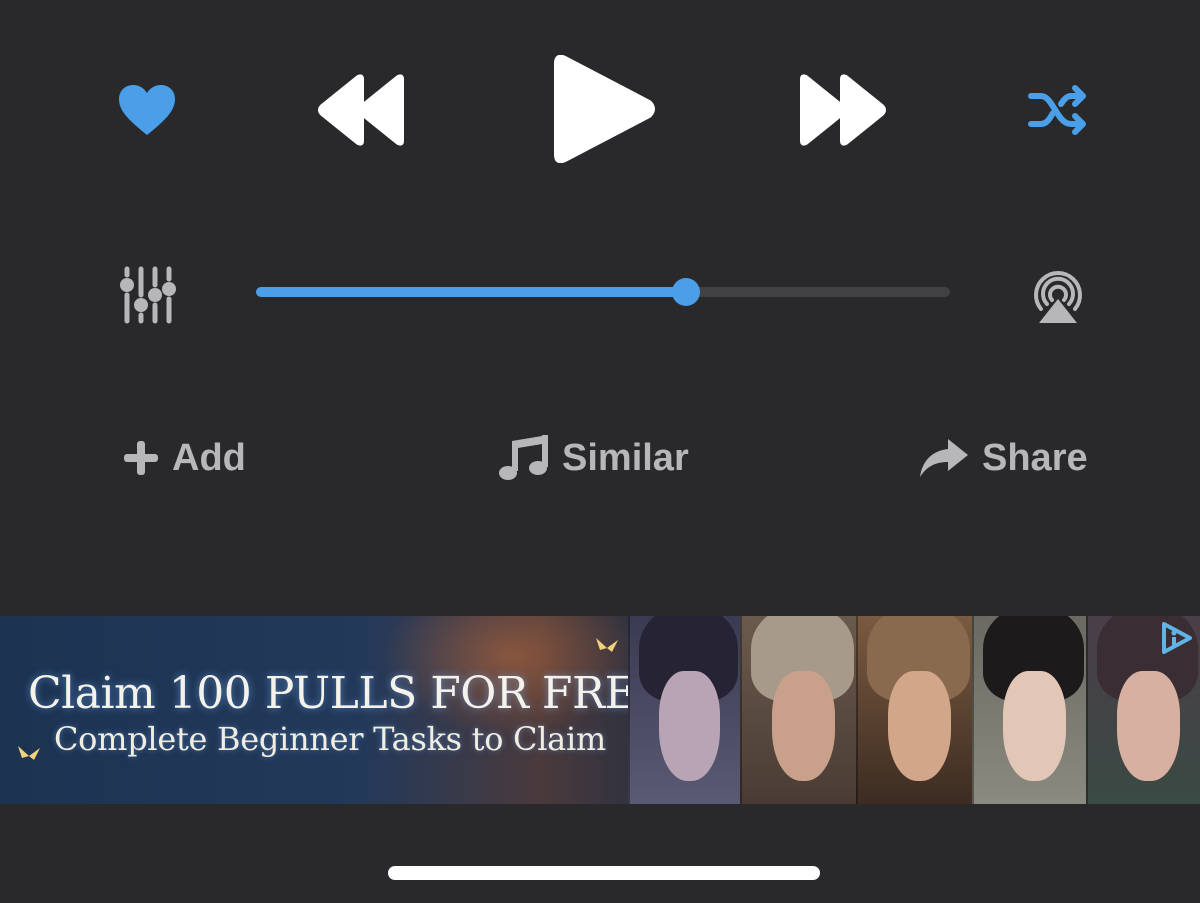  What do you see at coordinates (348, 693) in the screenshot?
I see `ad-headline: Claim 100 PULLS FOR FREE` at bounding box center [348, 693].